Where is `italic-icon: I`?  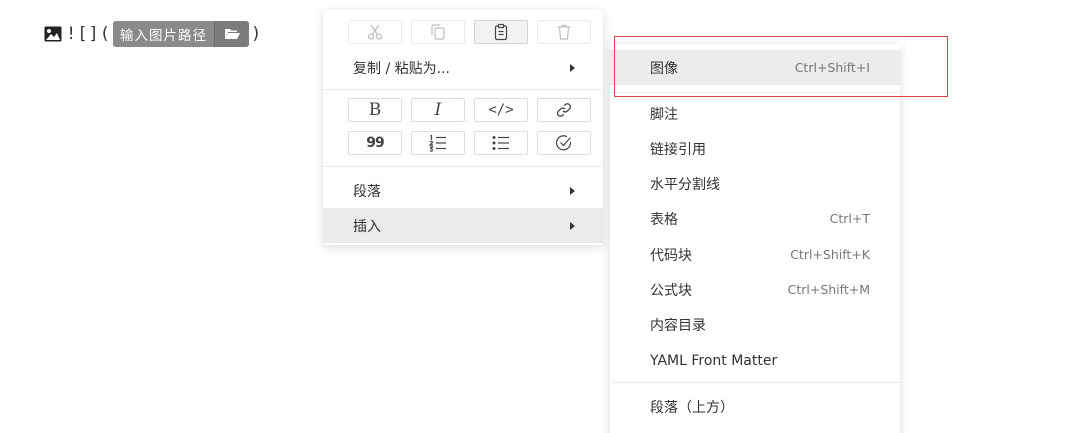 italic-icon: I is located at coordinates (438, 109).